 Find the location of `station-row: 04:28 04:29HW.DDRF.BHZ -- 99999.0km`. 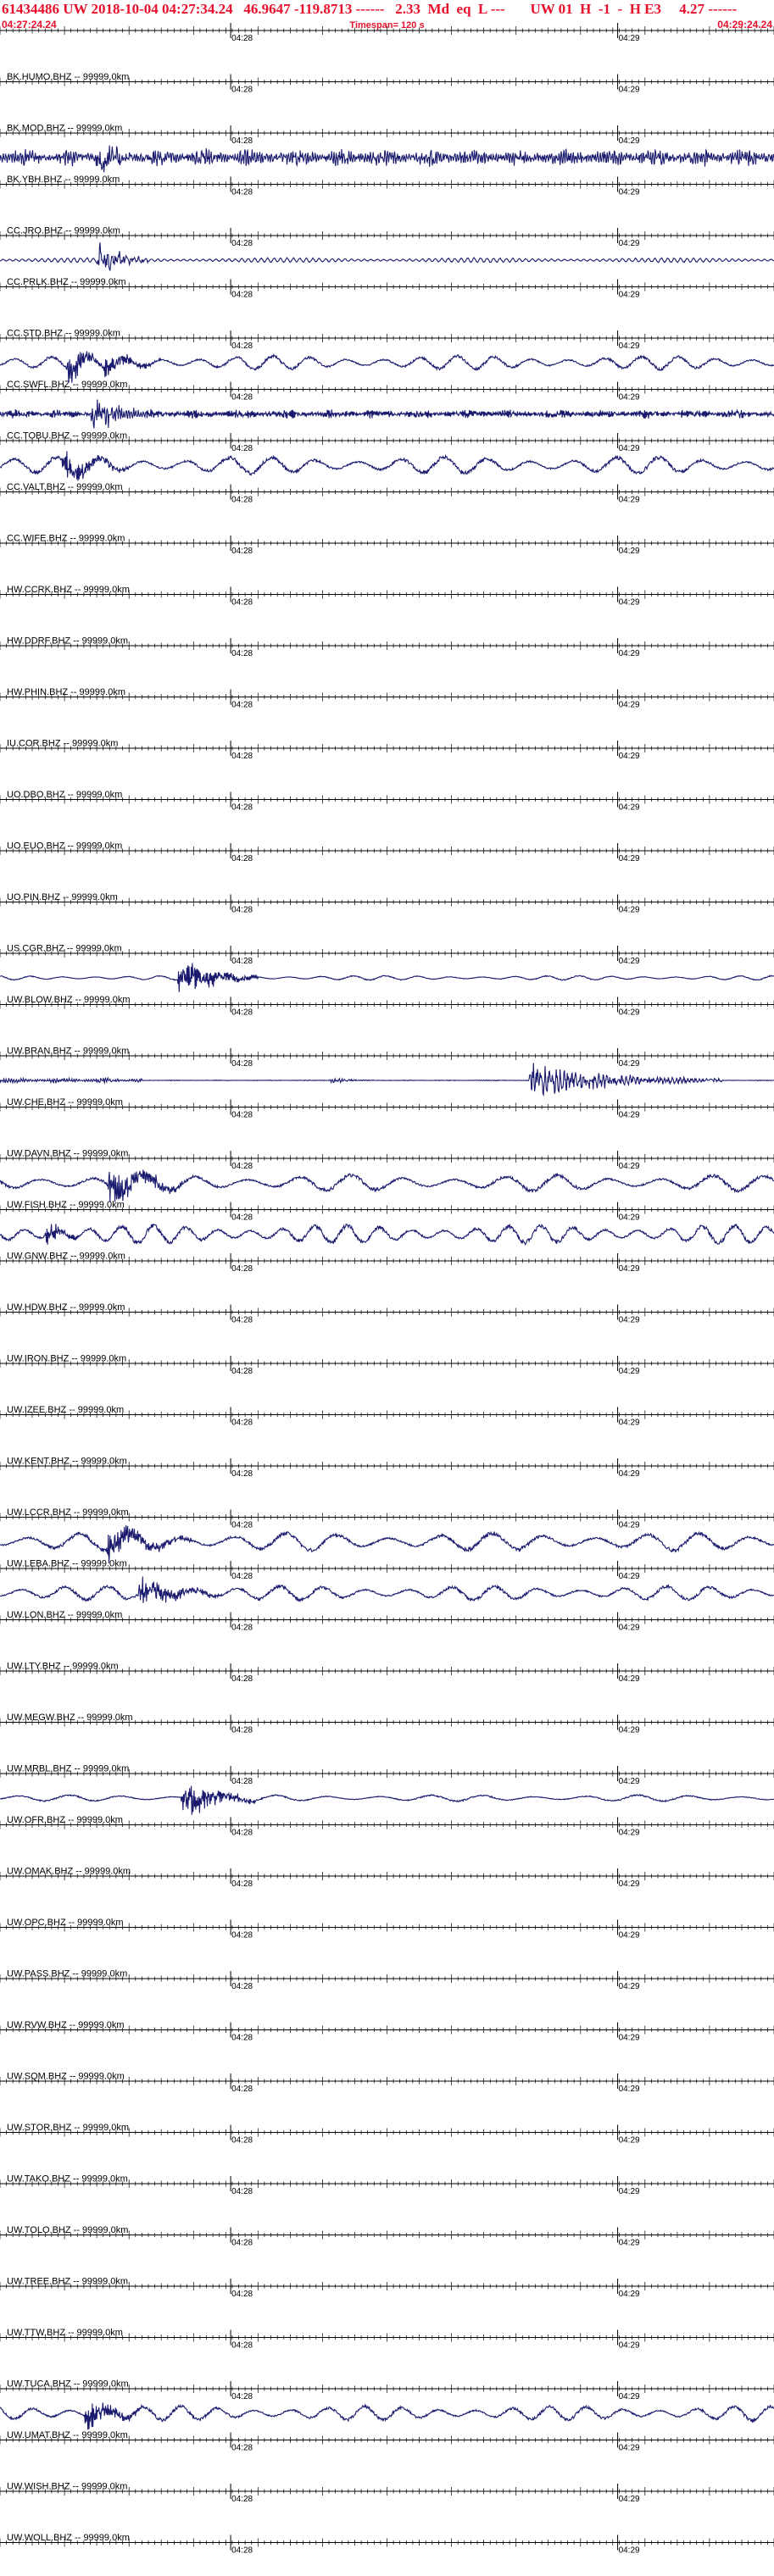

station-row: 04:28 04:29HW.DDRF.BHZ -- 99999.0km is located at coordinates (387, 616).